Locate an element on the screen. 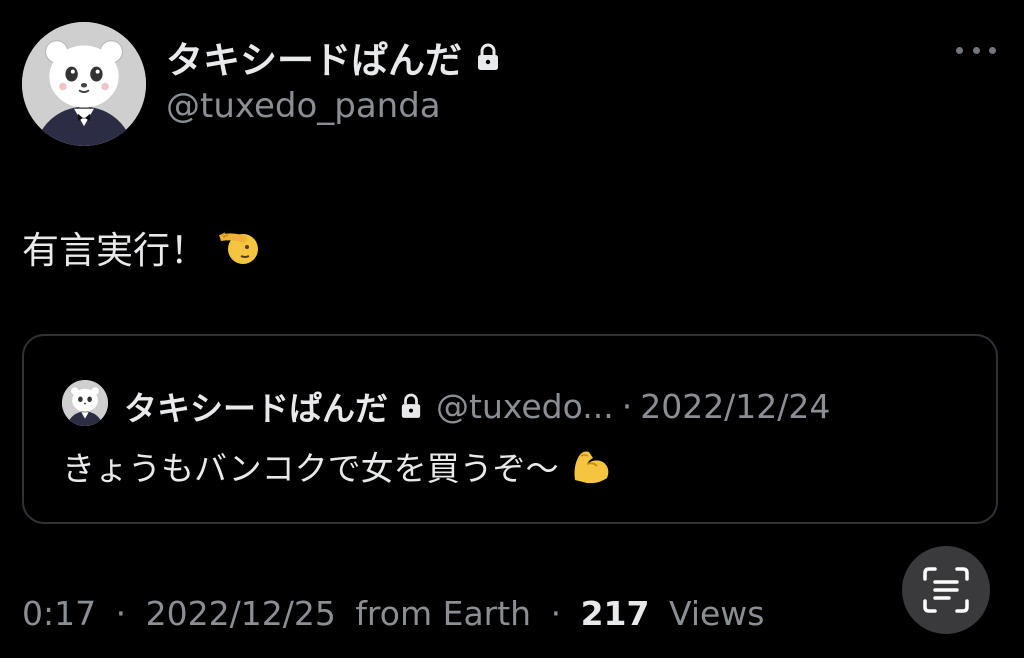 The width and height of the screenshot is (1024, 658). text-scan-button is located at coordinates (946, 590).